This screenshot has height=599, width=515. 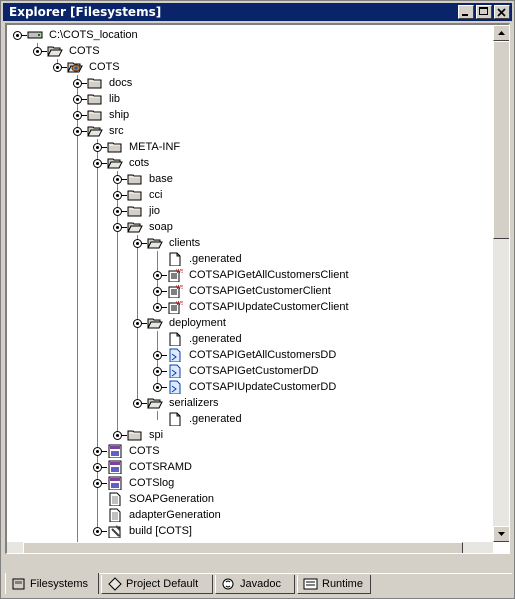 I want to click on vertical-scroll-thumb, so click(x=501, y=140).